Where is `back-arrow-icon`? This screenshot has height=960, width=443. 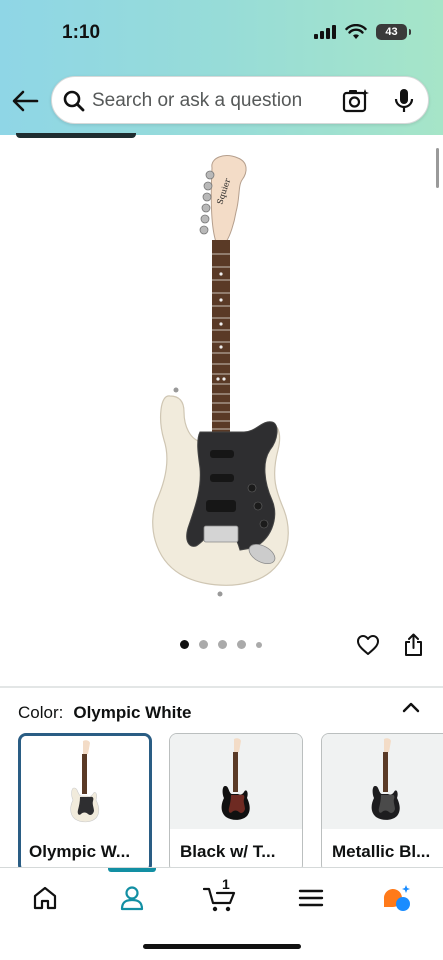
back-arrow-icon is located at coordinates (25, 101).